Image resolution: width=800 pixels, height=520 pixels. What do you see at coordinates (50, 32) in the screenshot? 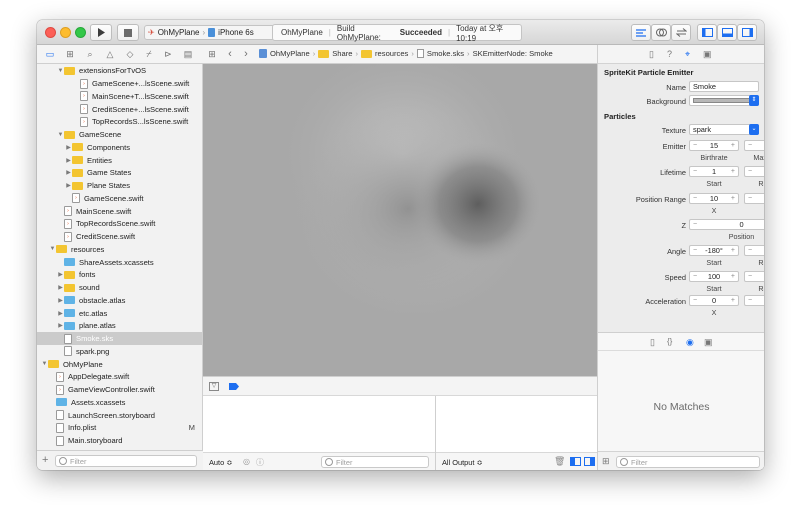
I see `close-window-button` at bounding box center [50, 32].